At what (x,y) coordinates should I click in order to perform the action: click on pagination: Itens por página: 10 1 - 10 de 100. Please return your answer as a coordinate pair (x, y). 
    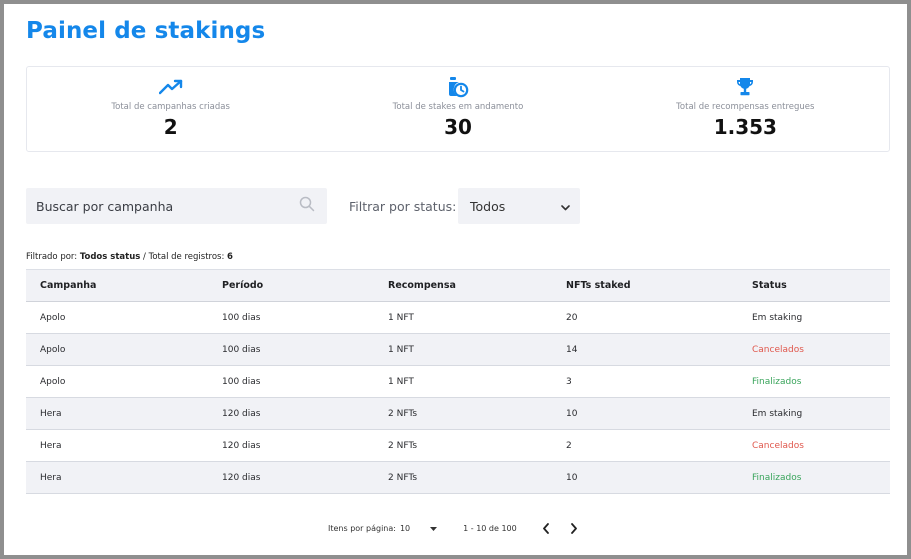
    Looking at the image, I should click on (454, 528).